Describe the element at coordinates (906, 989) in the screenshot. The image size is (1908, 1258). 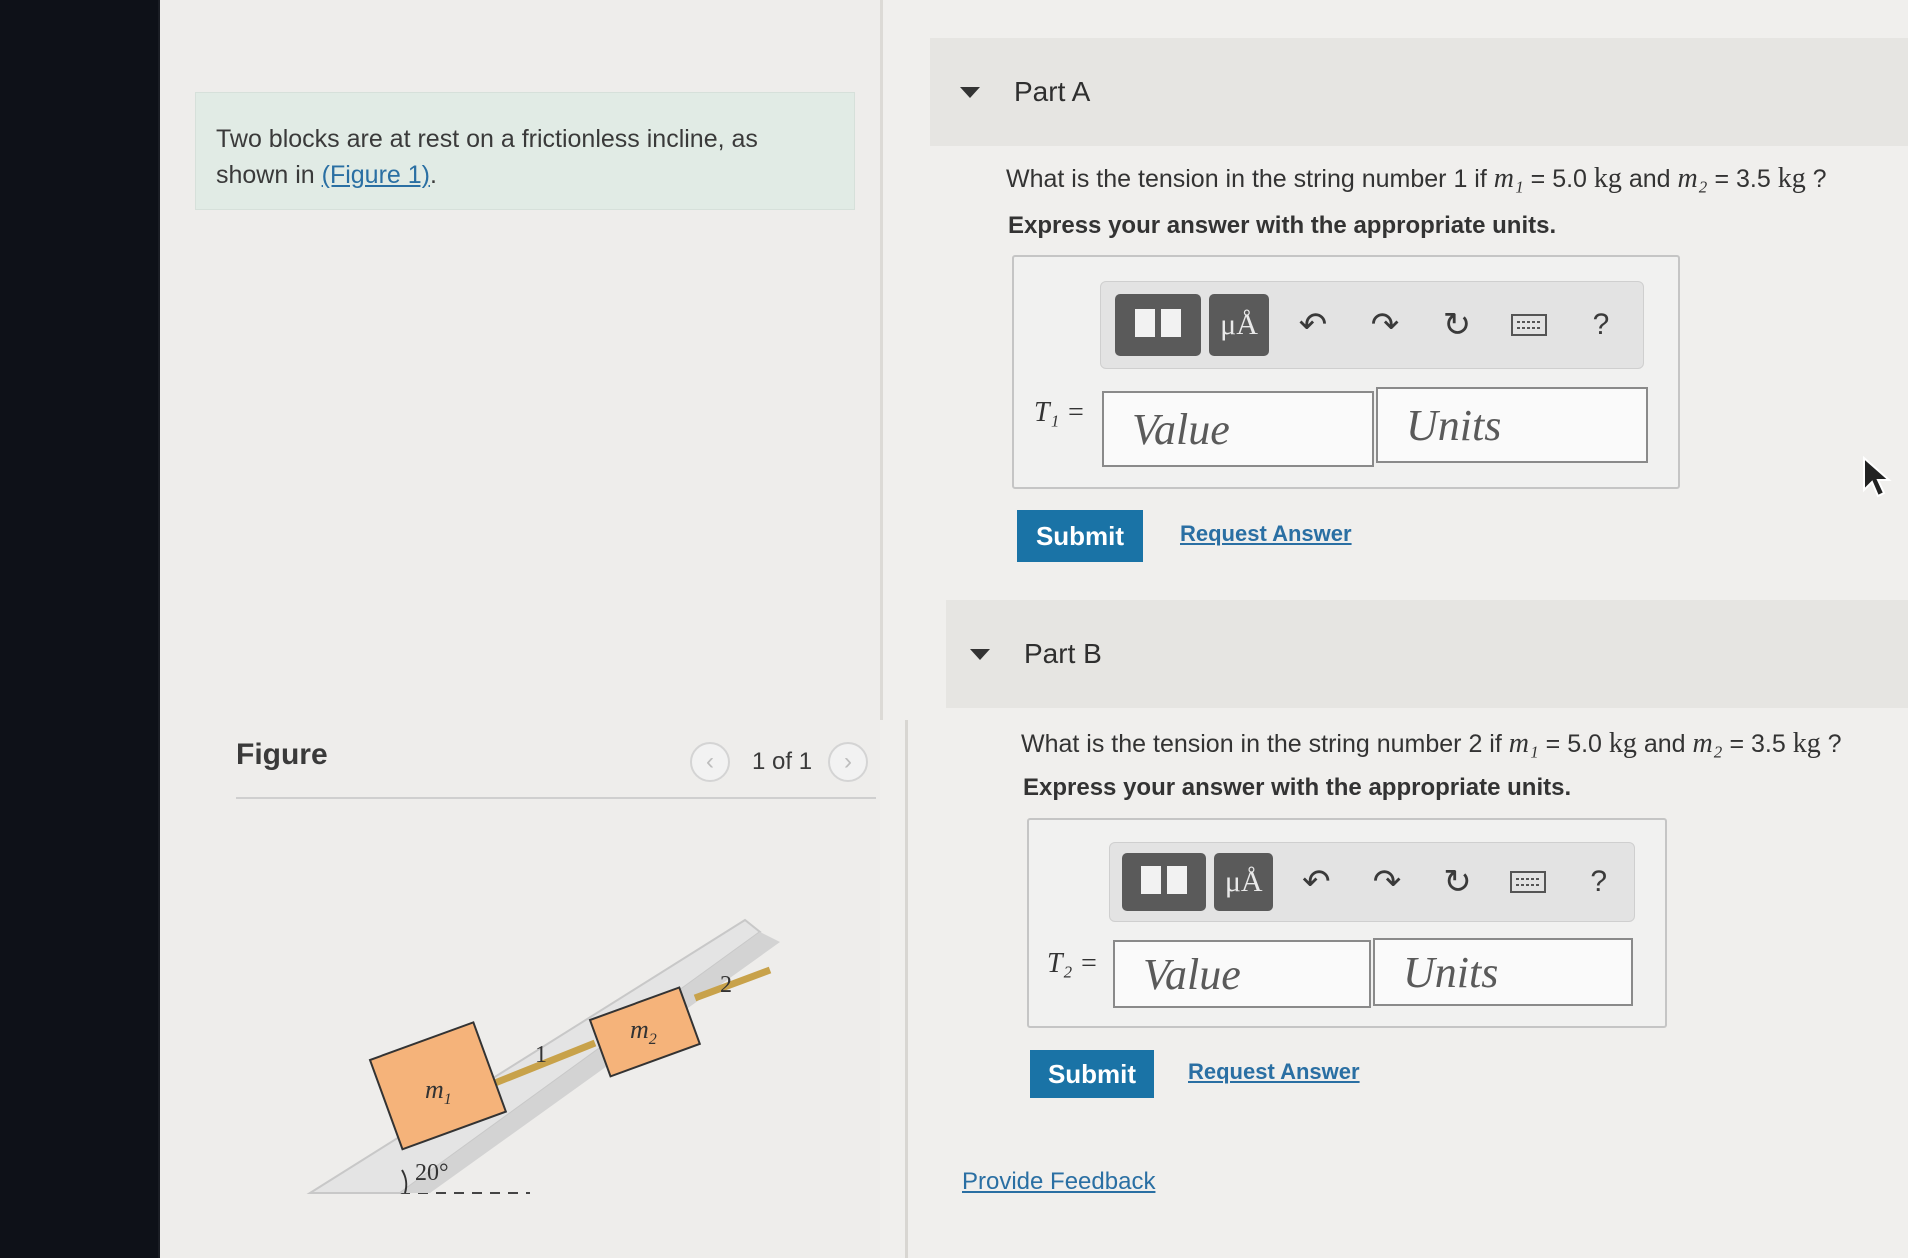
I see `panel-divider-lower` at that location.